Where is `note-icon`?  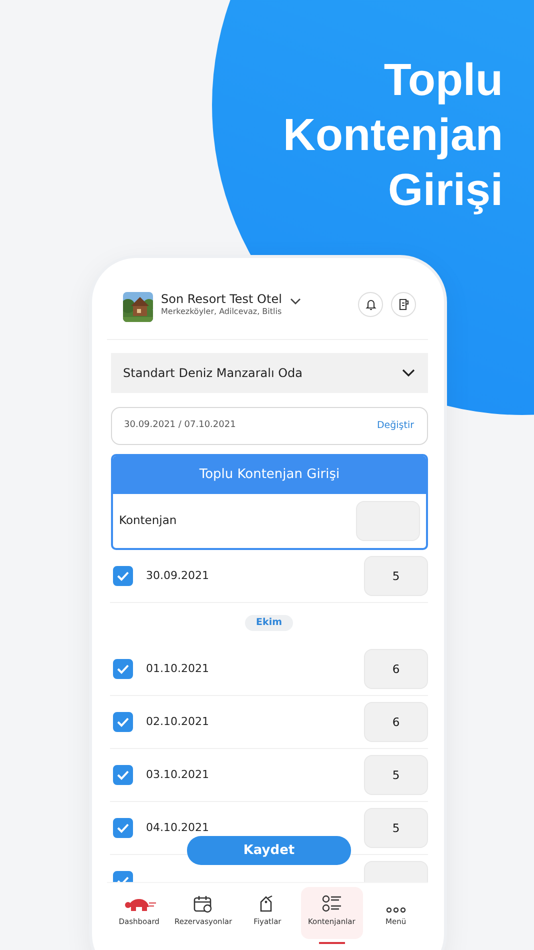
note-icon is located at coordinates (404, 304).